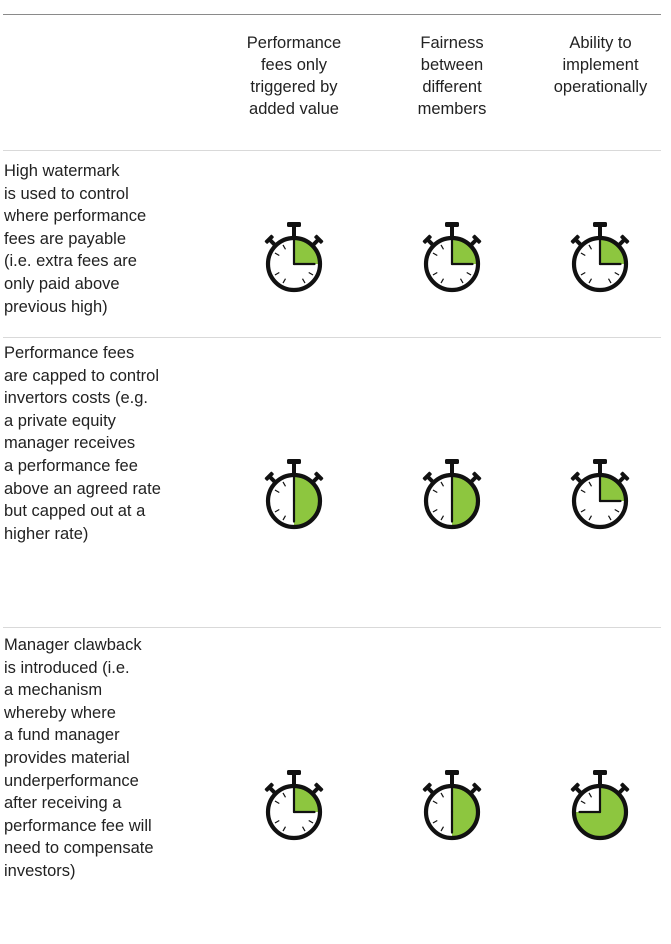  What do you see at coordinates (78, 825) in the screenshot?
I see `row-label-line: performance fee will` at bounding box center [78, 825].